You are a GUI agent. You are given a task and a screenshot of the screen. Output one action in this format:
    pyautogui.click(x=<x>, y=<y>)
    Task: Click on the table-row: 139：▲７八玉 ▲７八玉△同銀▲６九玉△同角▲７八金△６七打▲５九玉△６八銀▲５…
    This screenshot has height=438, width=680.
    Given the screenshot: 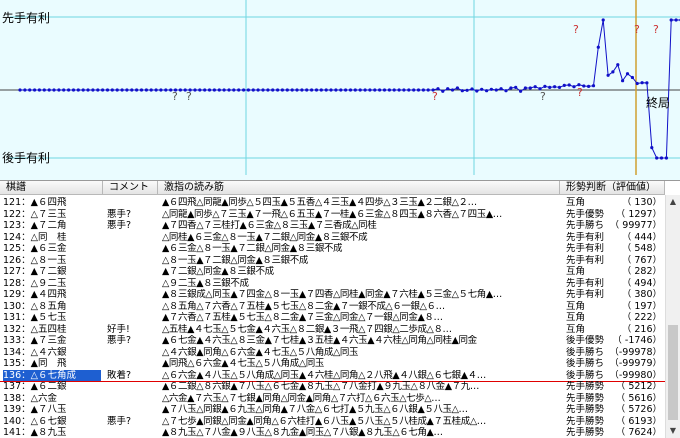 What is the action you would take?
    pyautogui.click(x=332, y=409)
    